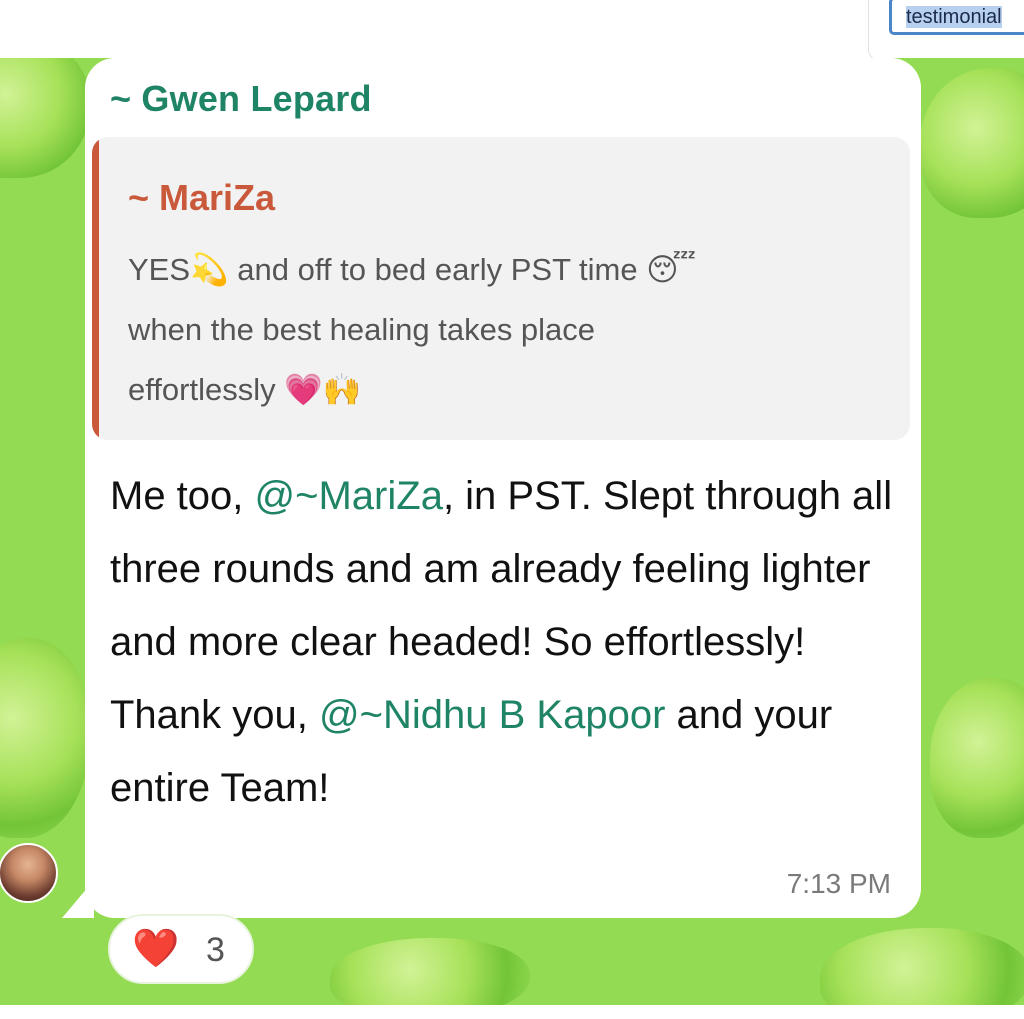 This screenshot has width=1024, height=1019. What do you see at coordinates (241, 99) in the screenshot?
I see `sender-name: ~ Gwen Lepard` at bounding box center [241, 99].